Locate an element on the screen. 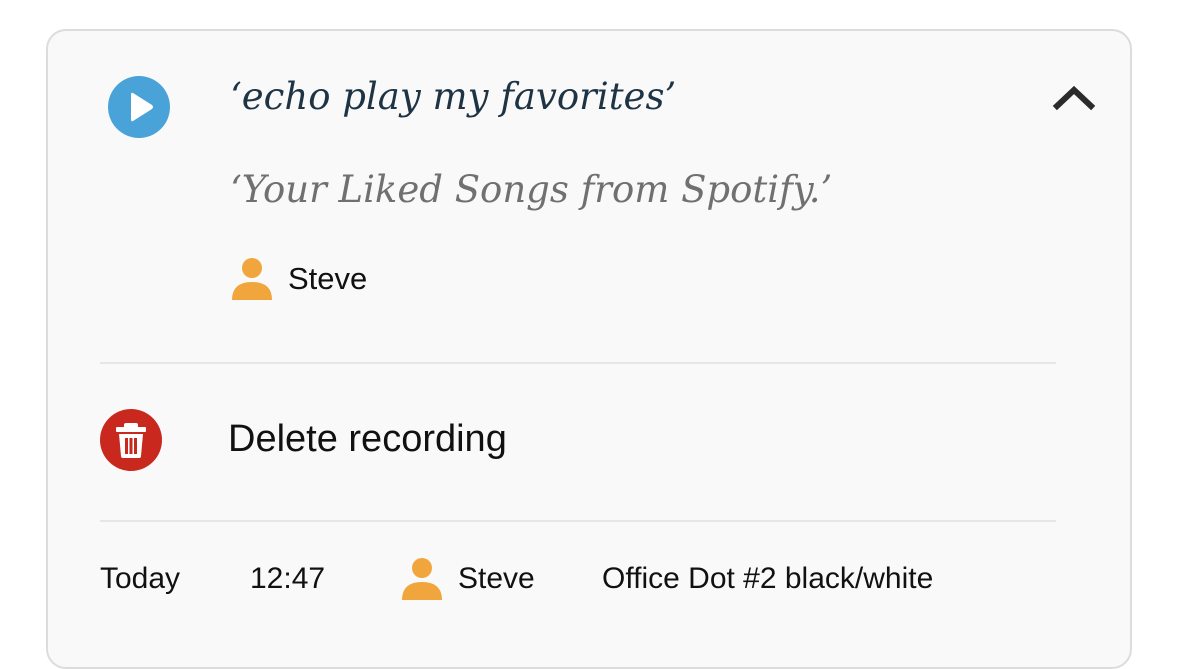 The height and width of the screenshot is (669, 1179). recording-time: 12:47 is located at coordinates (288, 578).